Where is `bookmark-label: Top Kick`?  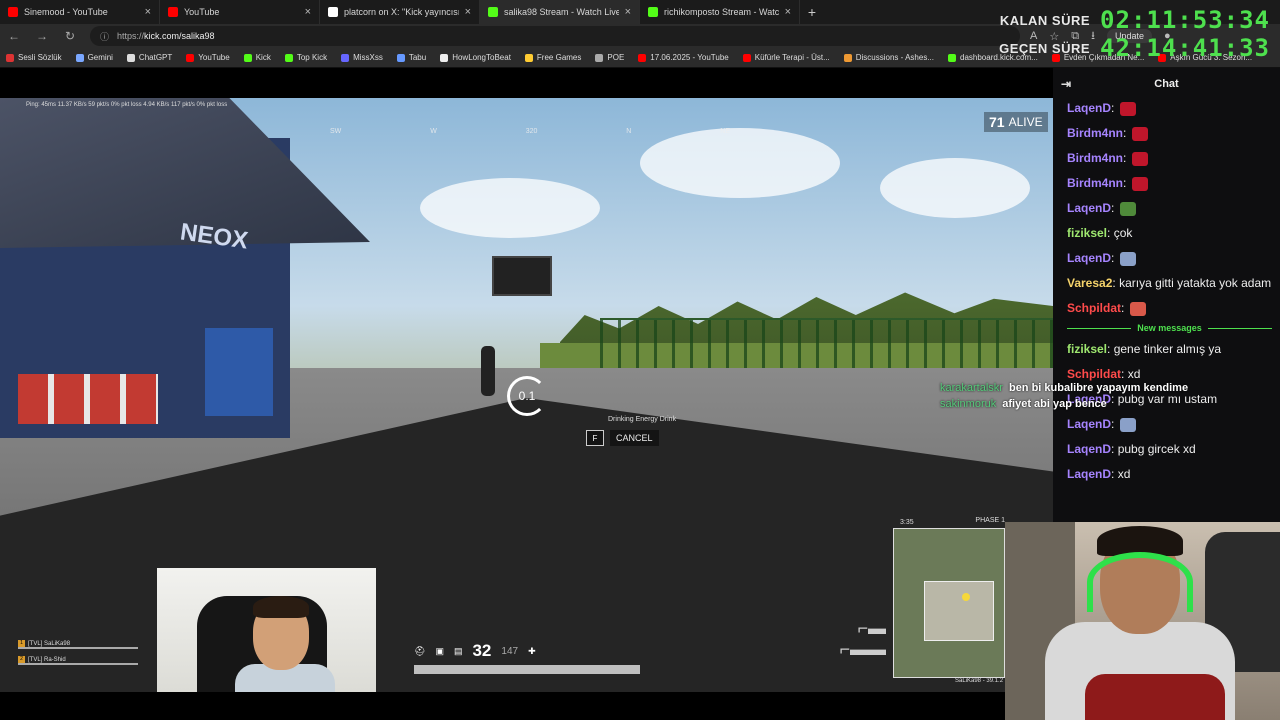
bookmark-label: Top Kick is located at coordinates (312, 57).